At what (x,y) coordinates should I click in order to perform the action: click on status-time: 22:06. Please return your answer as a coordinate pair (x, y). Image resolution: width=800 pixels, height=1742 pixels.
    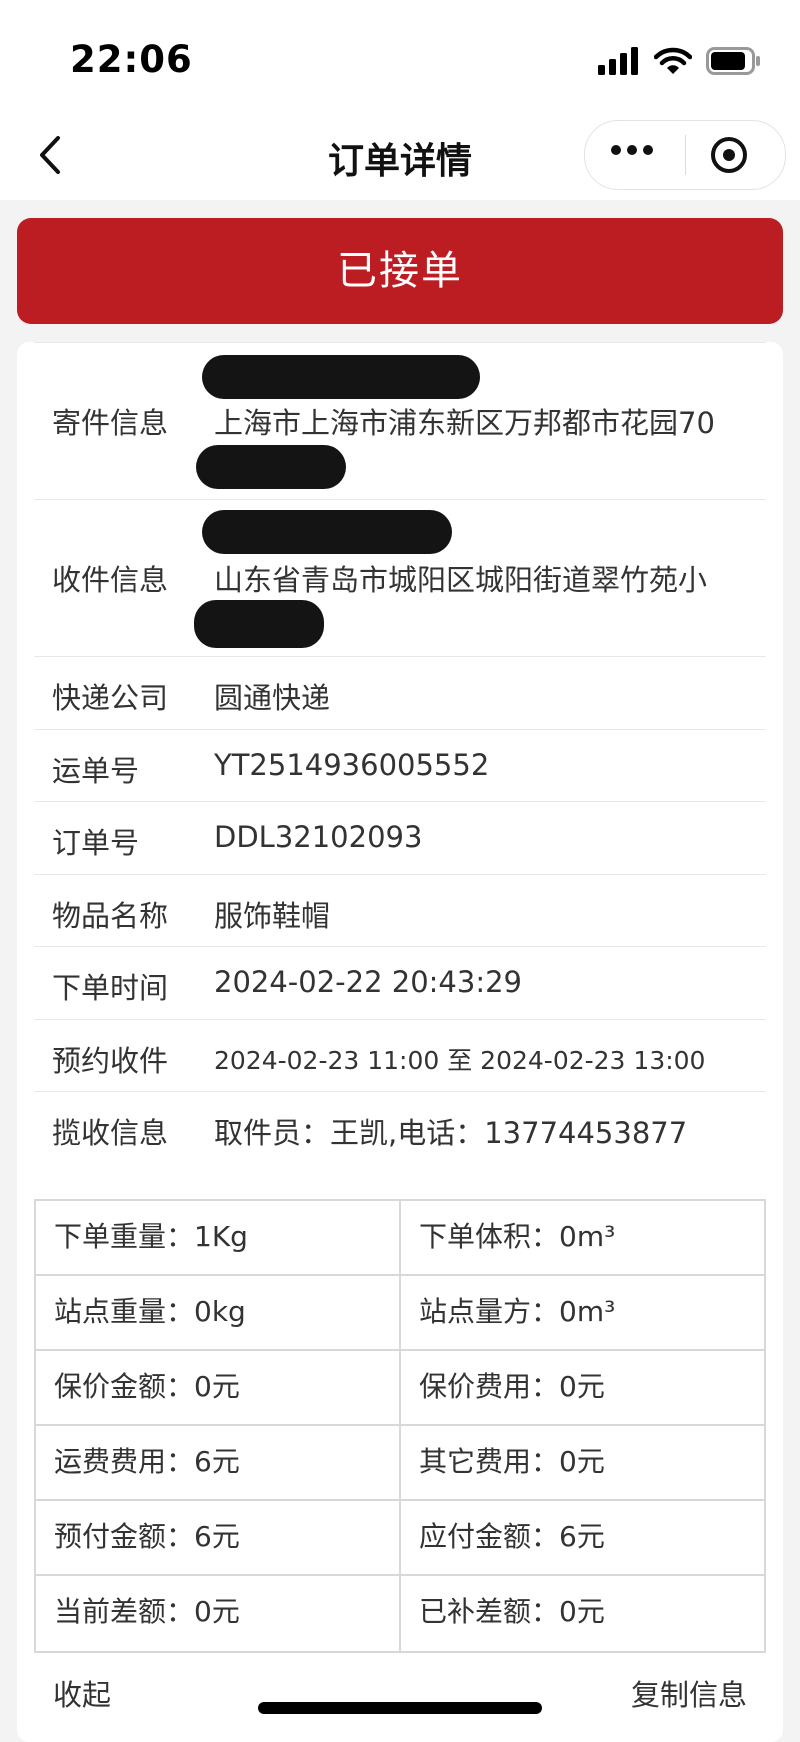
    Looking at the image, I should click on (131, 59).